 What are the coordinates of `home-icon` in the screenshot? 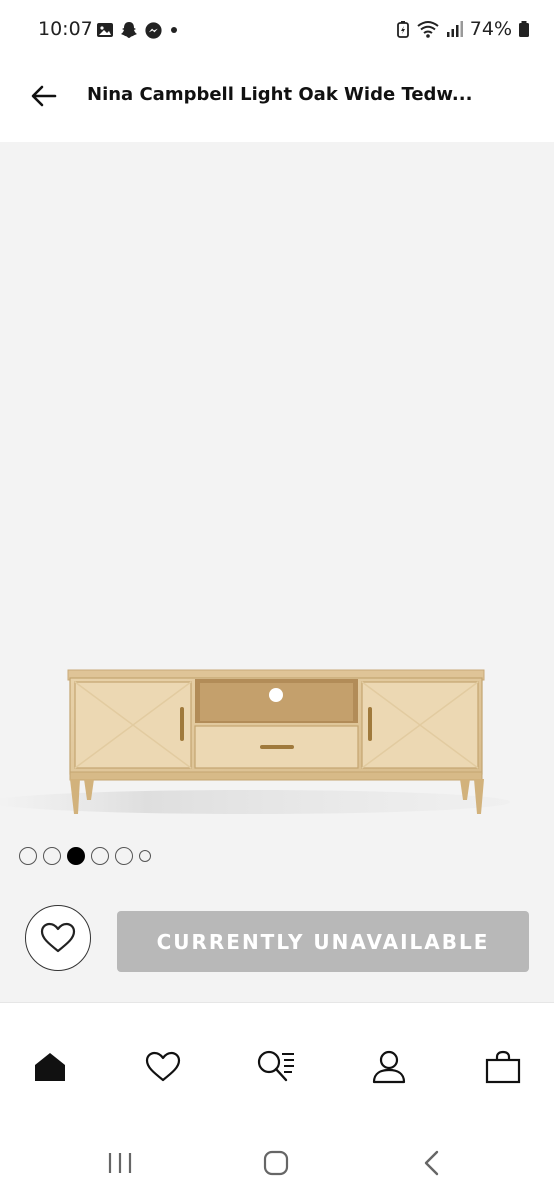 It's located at (50, 1067).